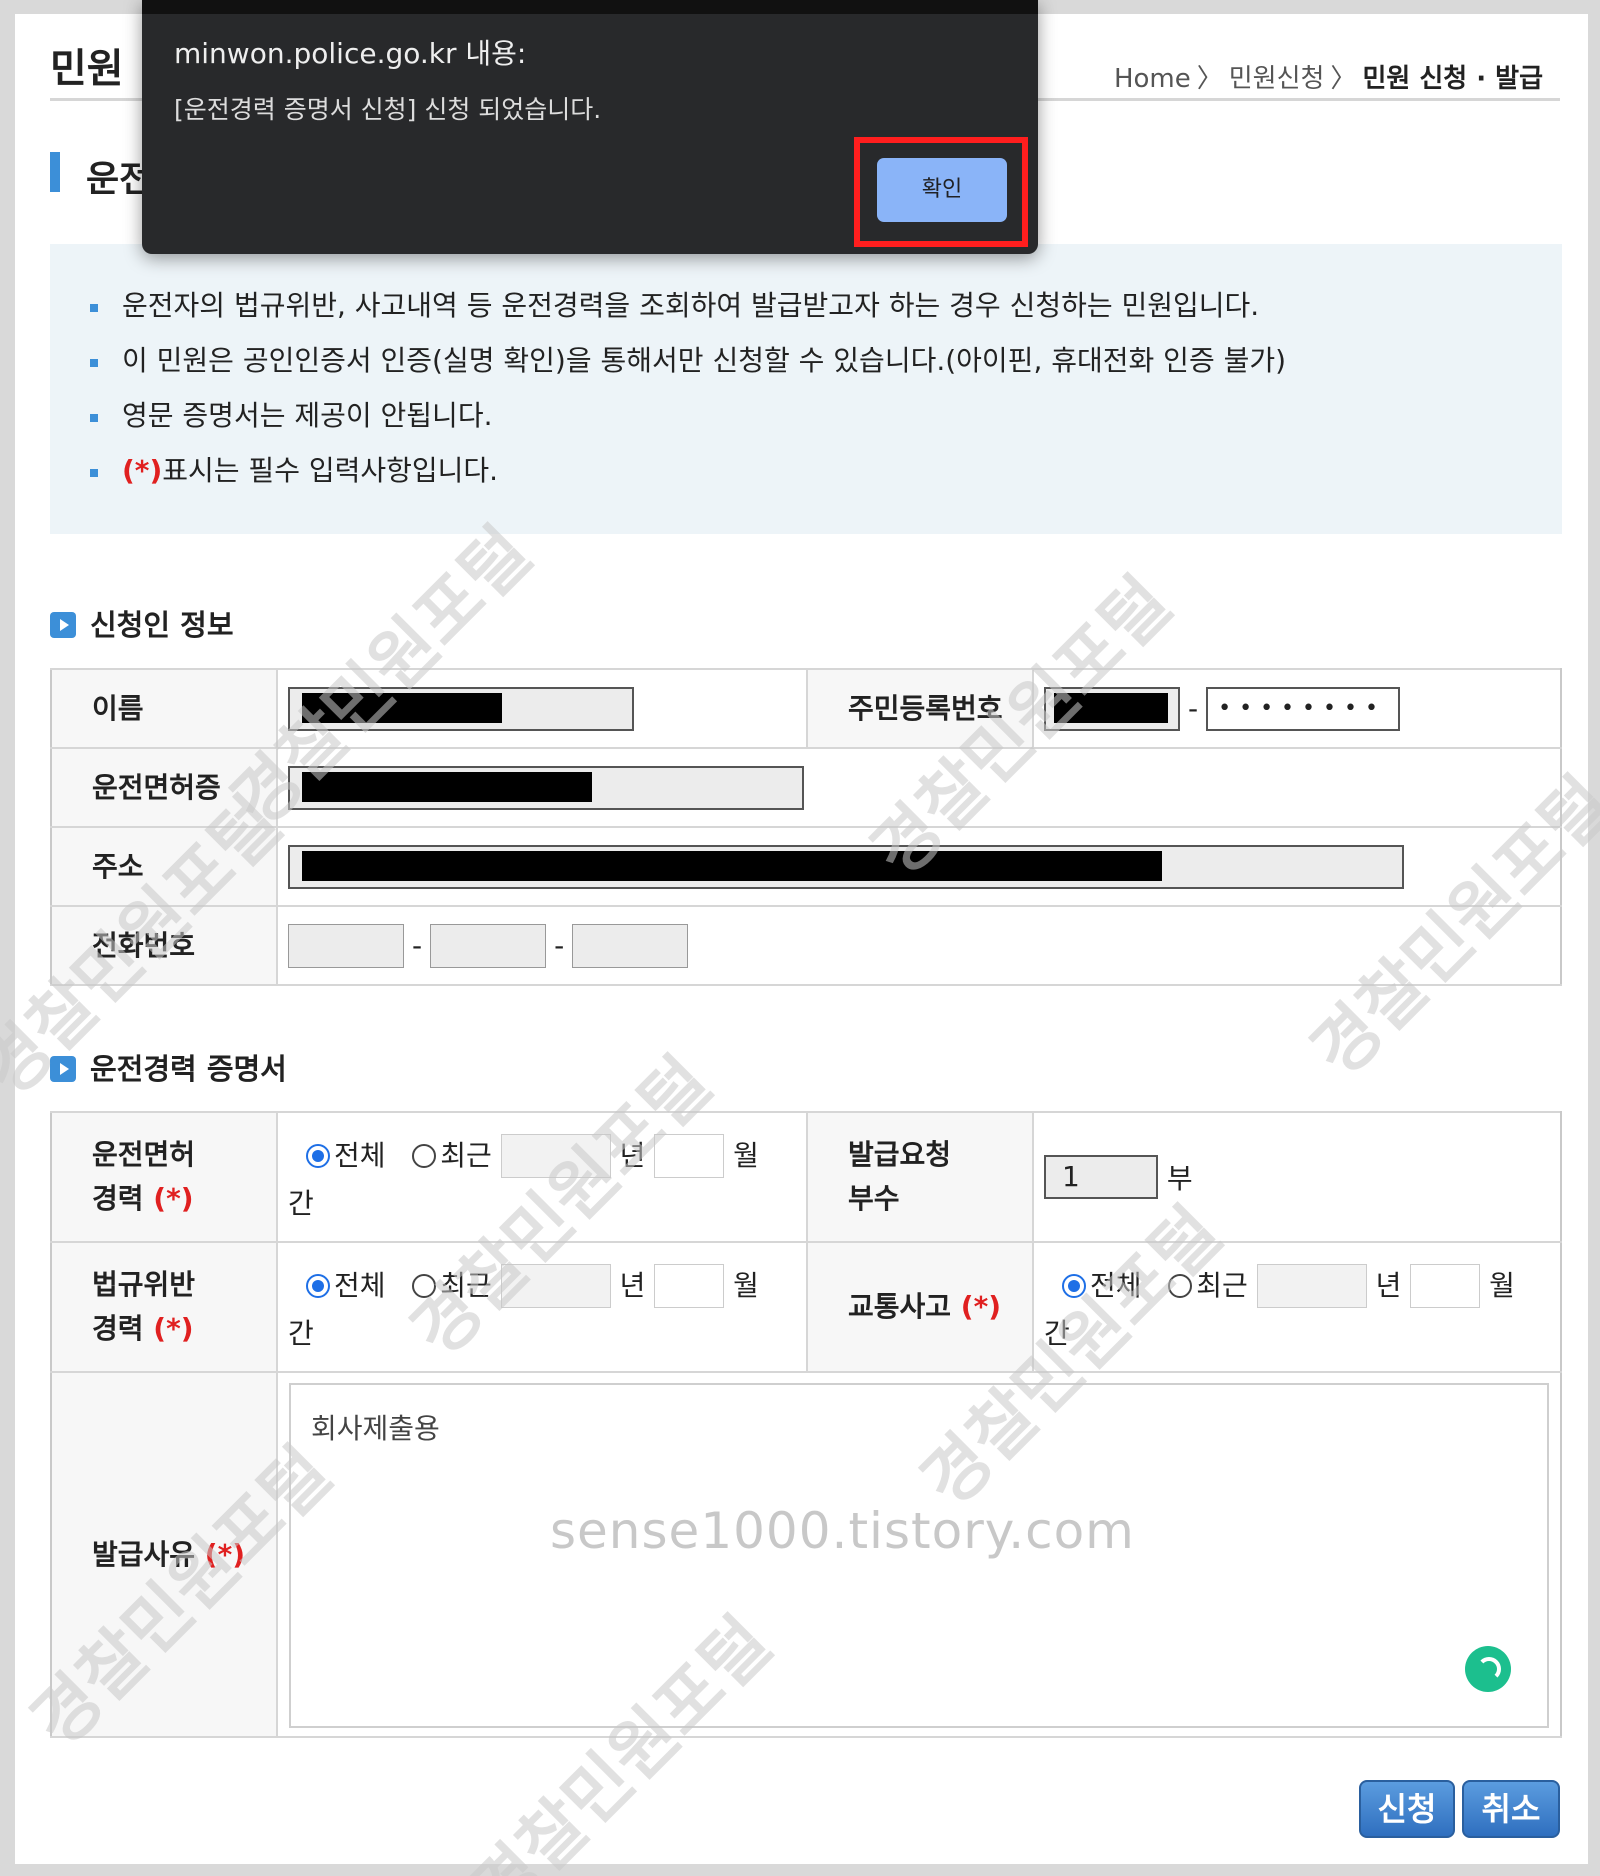 This screenshot has width=1600, height=1876. What do you see at coordinates (826, 478) in the screenshot?
I see `notice-item: (*)표시는 필수 입력사항입니다.` at bounding box center [826, 478].